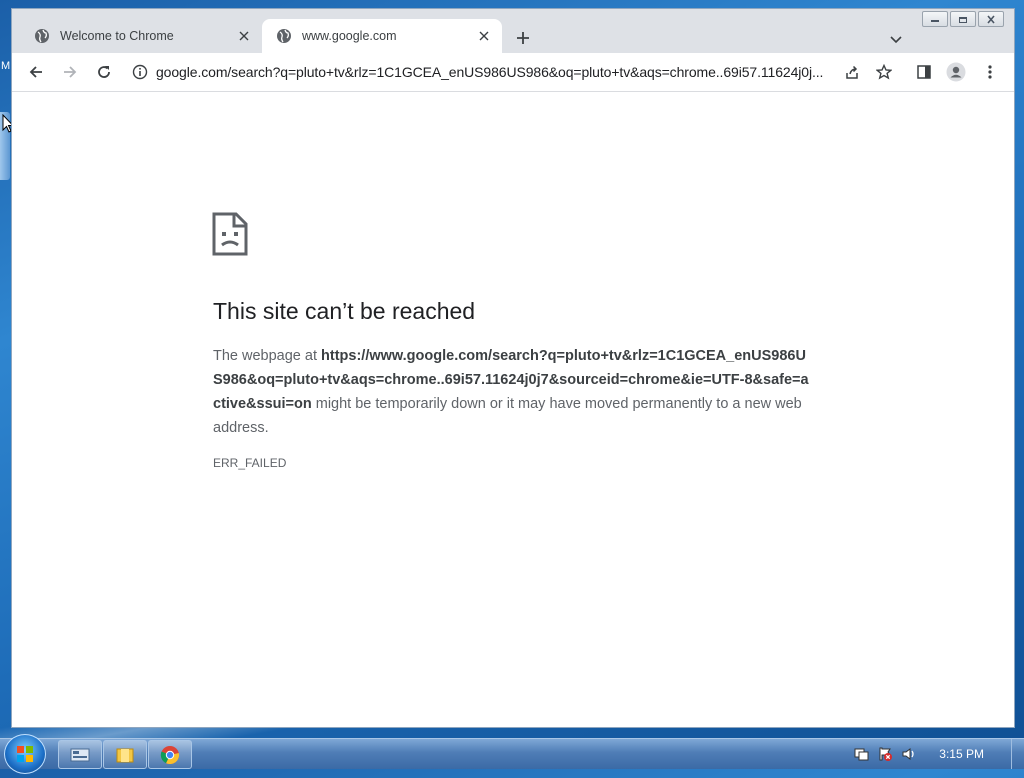  I want to click on bookmark-button, so click(884, 72).